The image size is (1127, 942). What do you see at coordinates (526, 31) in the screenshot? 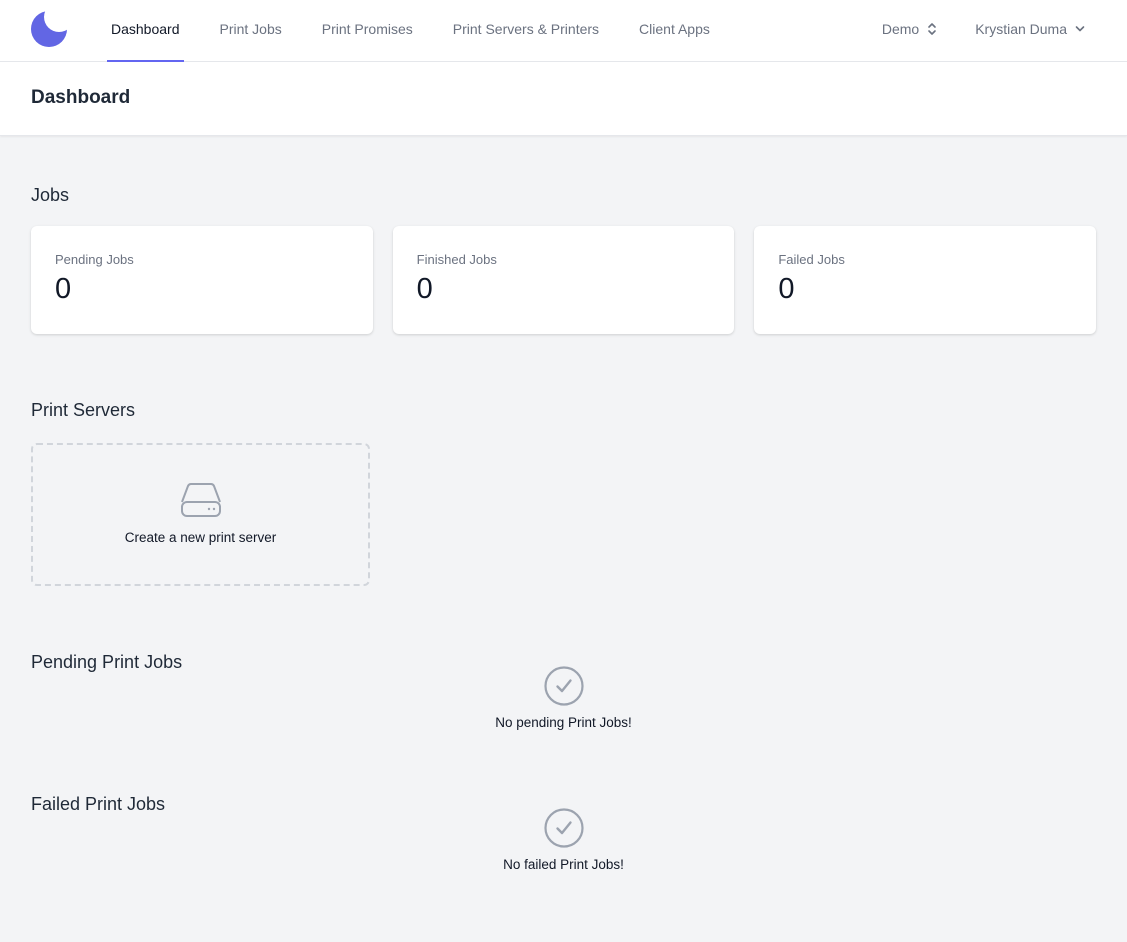
I see `nav-link-print-servers-printers: Print Servers & Printers` at bounding box center [526, 31].